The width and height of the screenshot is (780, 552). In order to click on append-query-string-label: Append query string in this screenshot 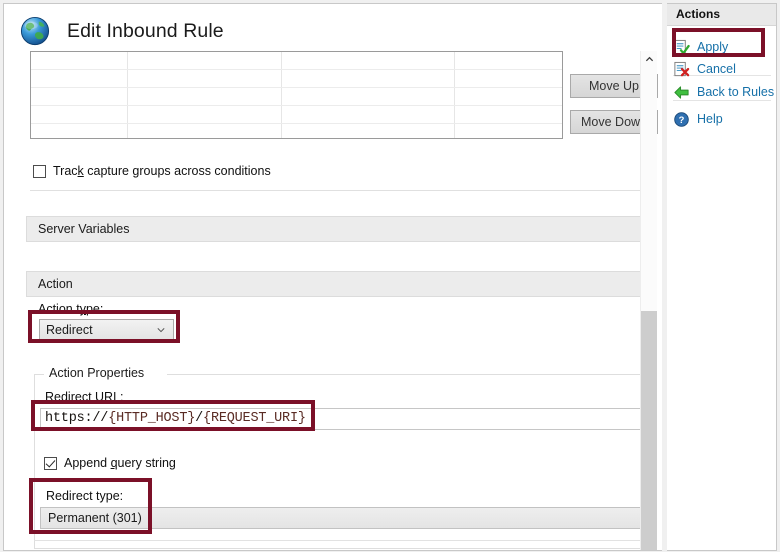, I will do `click(120, 463)`.